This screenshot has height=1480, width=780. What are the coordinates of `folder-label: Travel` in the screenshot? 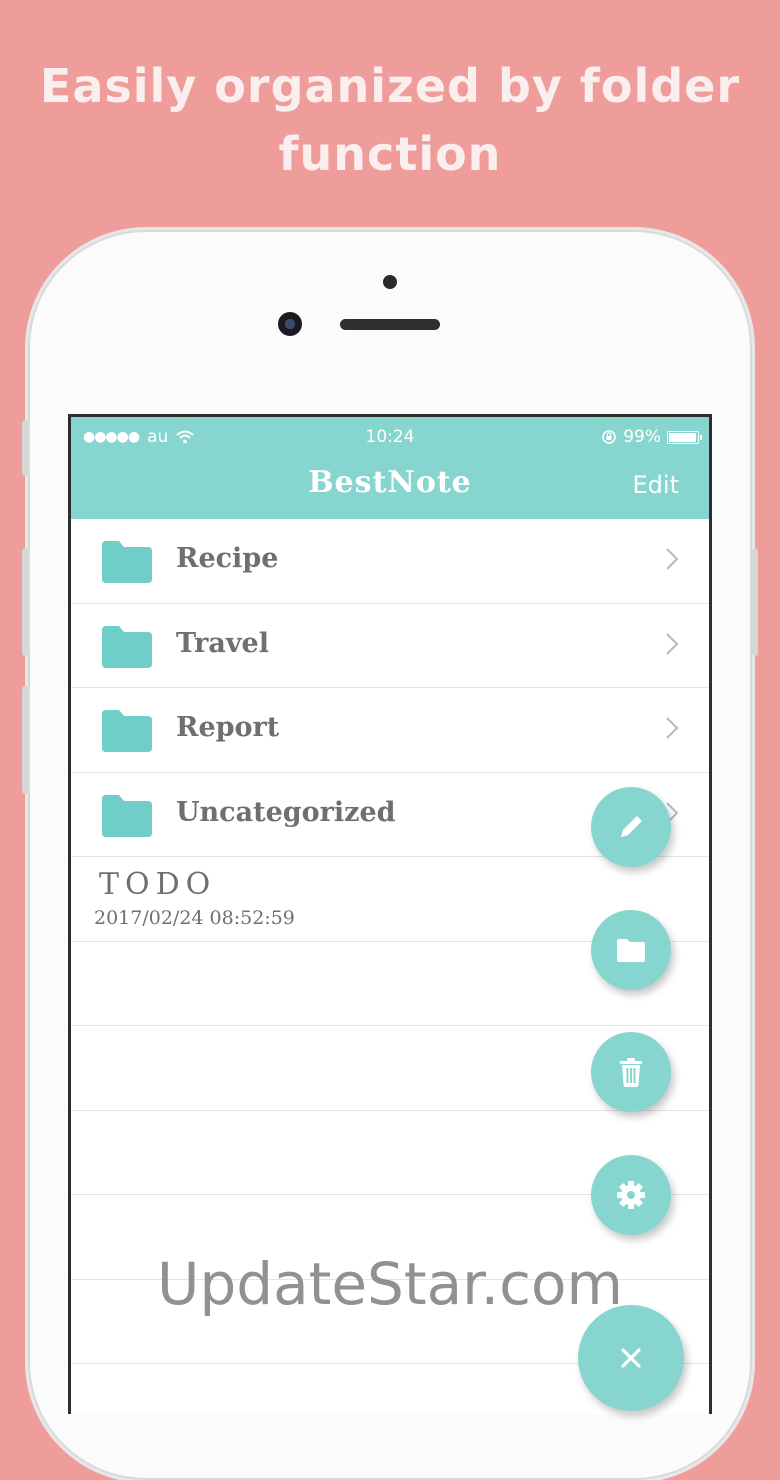 It's located at (222, 643).